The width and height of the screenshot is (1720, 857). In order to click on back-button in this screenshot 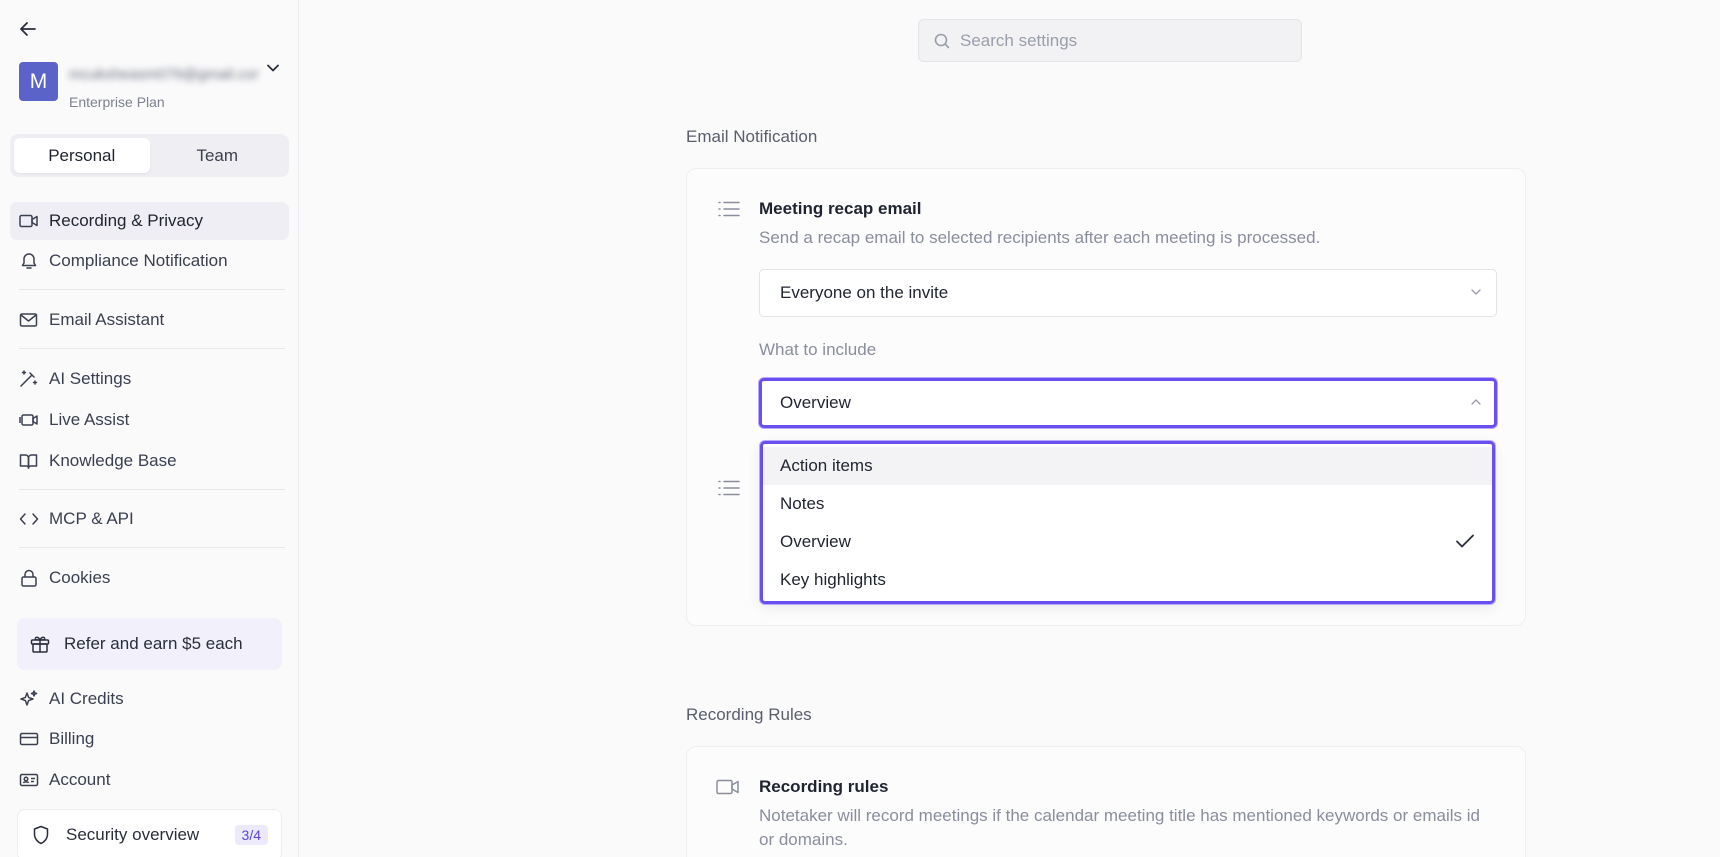, I will do `click(28, 29)`.